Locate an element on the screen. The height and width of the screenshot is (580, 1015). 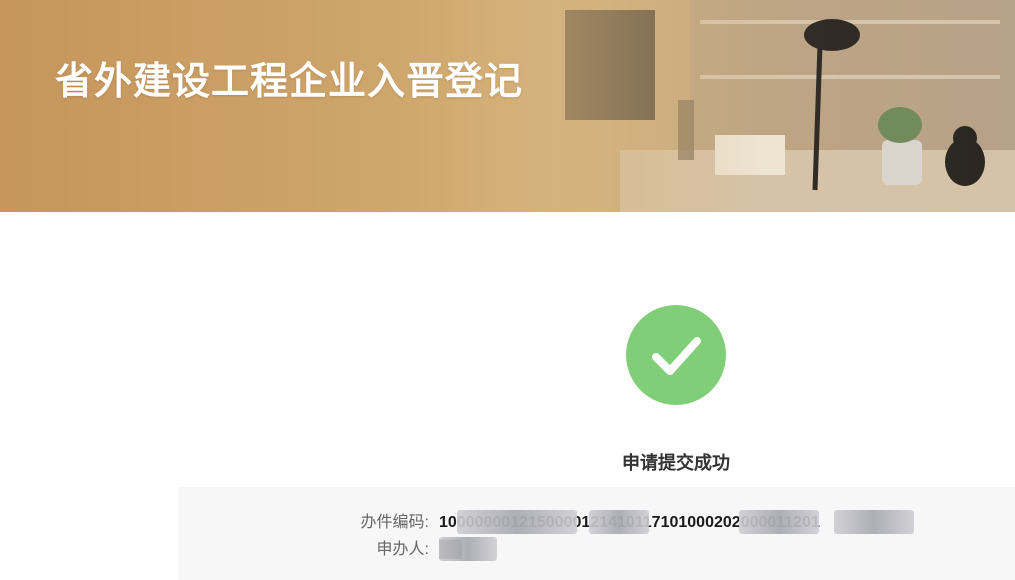
applicant-label: 申办人: is located at coordinates (402, 549).